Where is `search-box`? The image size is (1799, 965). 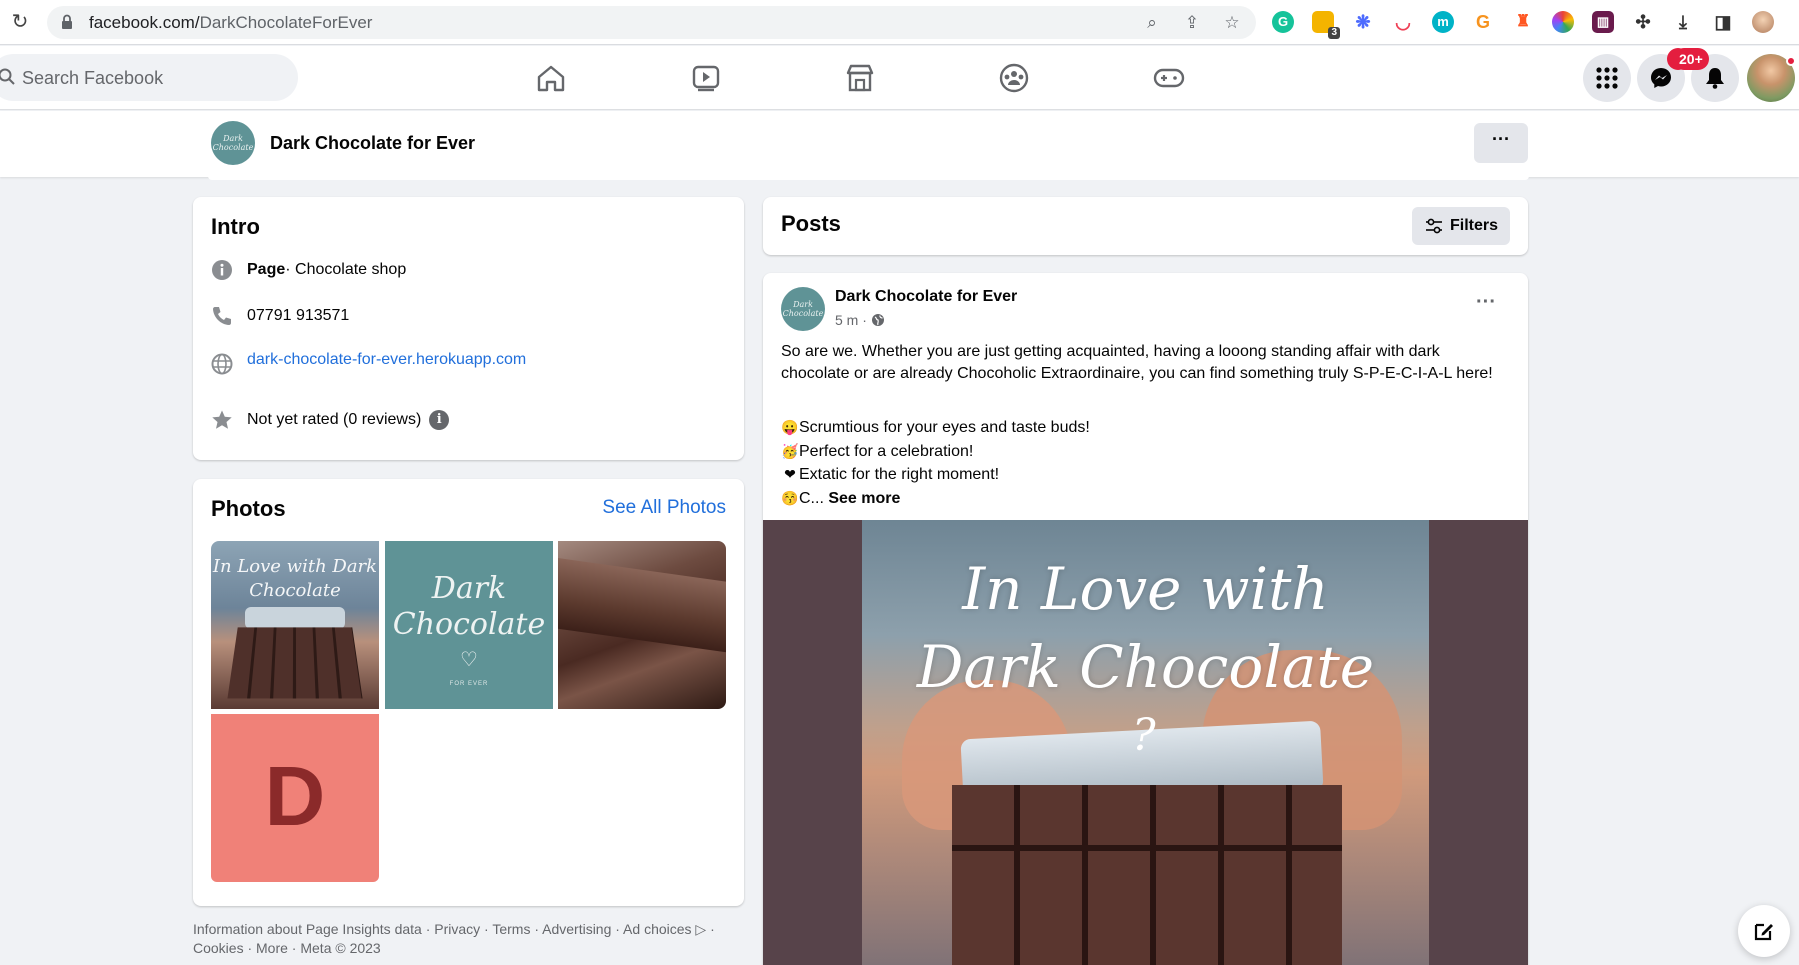
search-box is located at coordinates (149, 77).